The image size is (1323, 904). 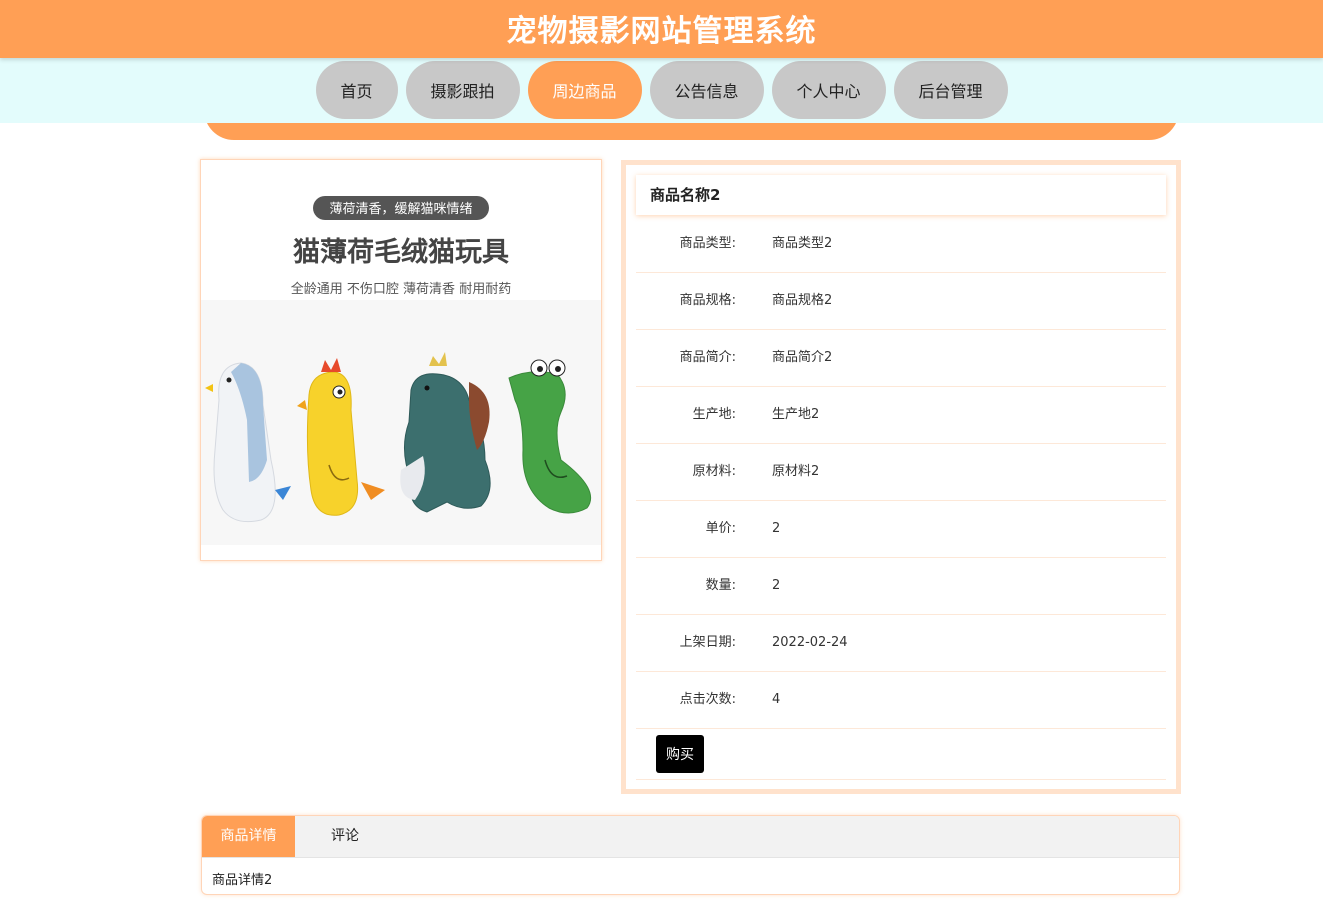 I want to click on detail-row-quantity: 数量: 2, so click(x=901, y=586).